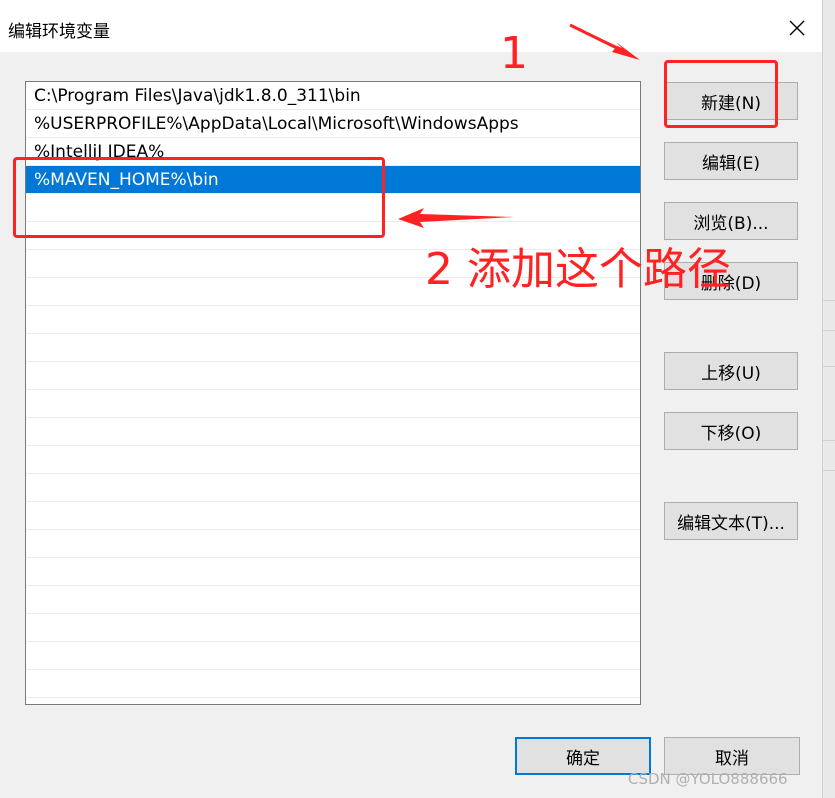  Describe the element at coordinates (519, 125) in the screenshot. I see `annotation-arrows` at that location.